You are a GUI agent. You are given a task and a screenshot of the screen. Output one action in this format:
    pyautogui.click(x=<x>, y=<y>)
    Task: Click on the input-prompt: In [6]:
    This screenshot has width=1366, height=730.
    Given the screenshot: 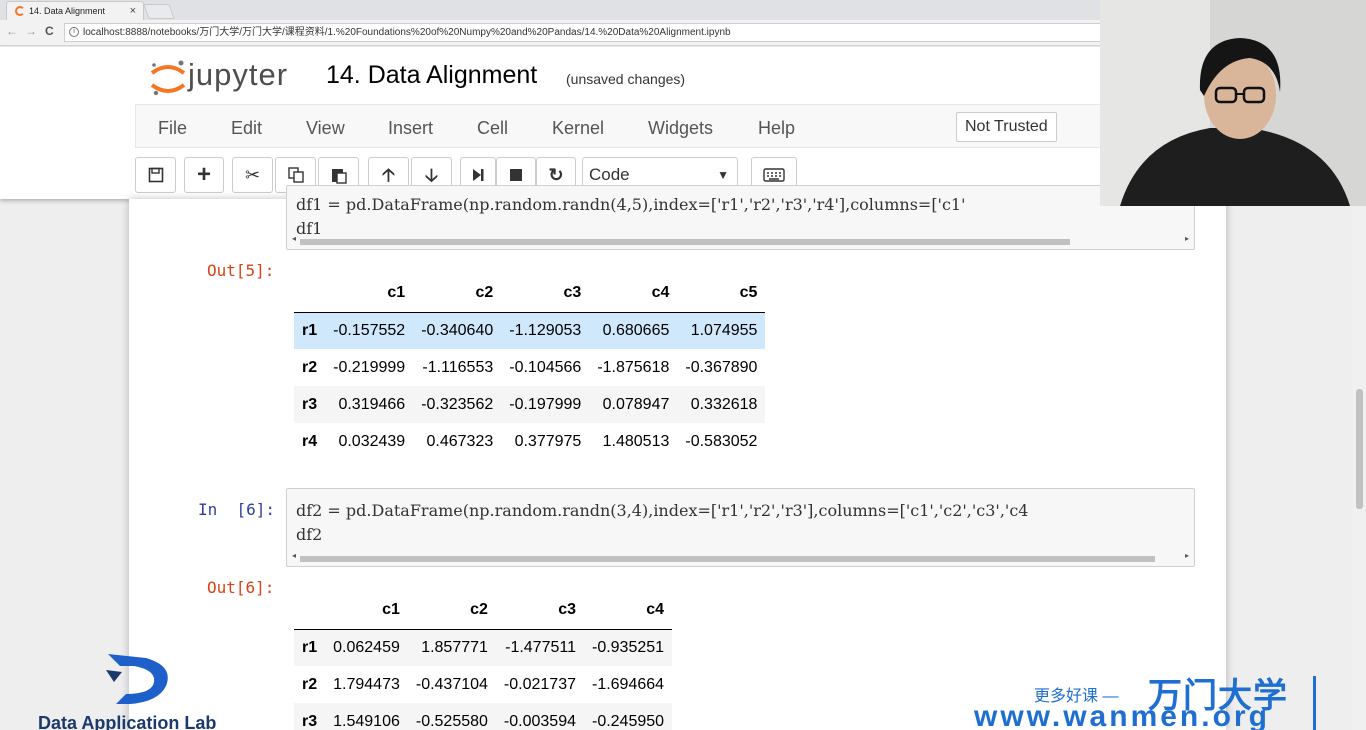 What is the action you would take?
    pyautogui.click(x=237, y=509)
    